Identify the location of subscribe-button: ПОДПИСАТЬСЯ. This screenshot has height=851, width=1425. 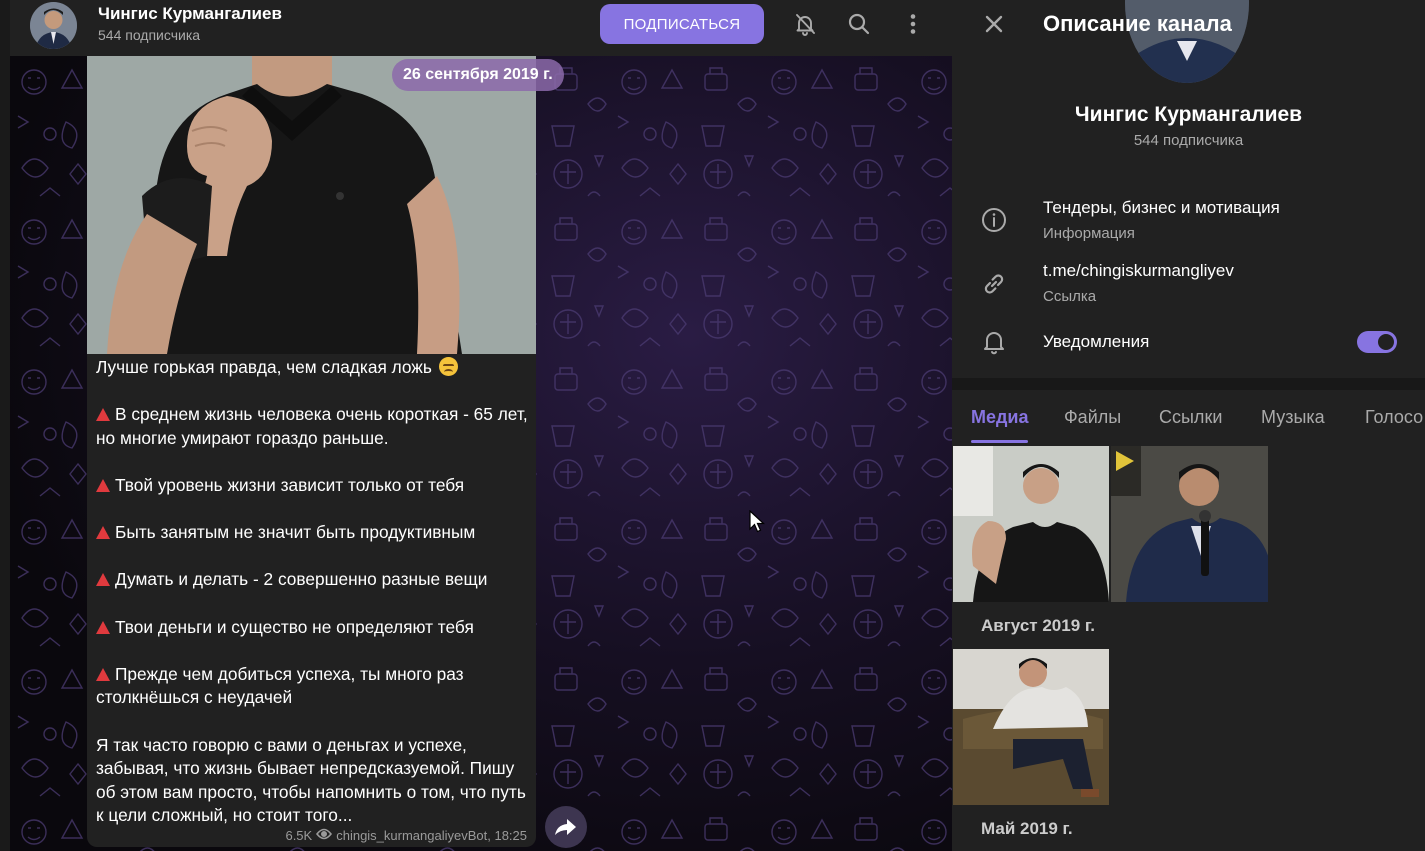
(682, 24).